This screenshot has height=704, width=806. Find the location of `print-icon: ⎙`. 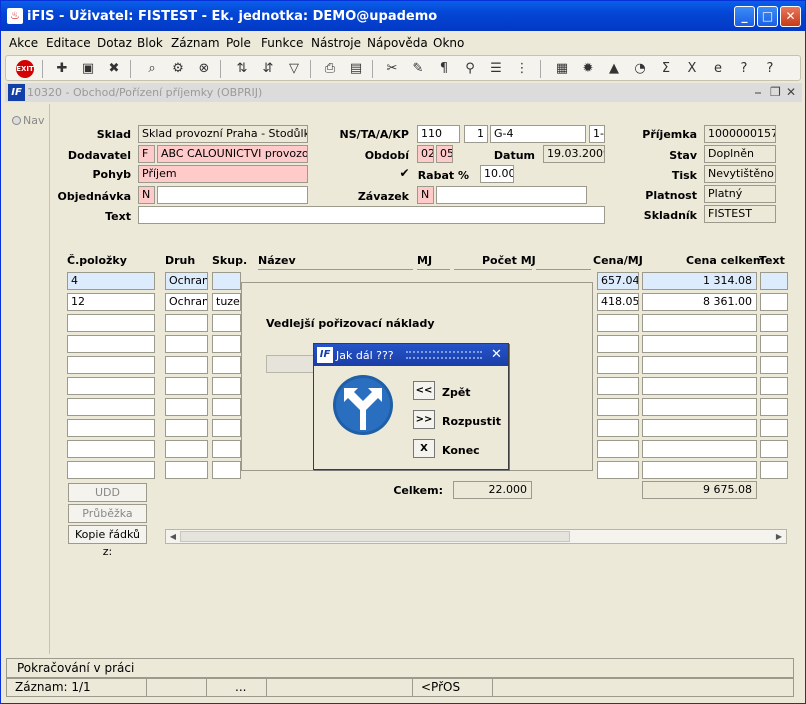

print-icon: ⎙ is located at coordinates (330, 69).